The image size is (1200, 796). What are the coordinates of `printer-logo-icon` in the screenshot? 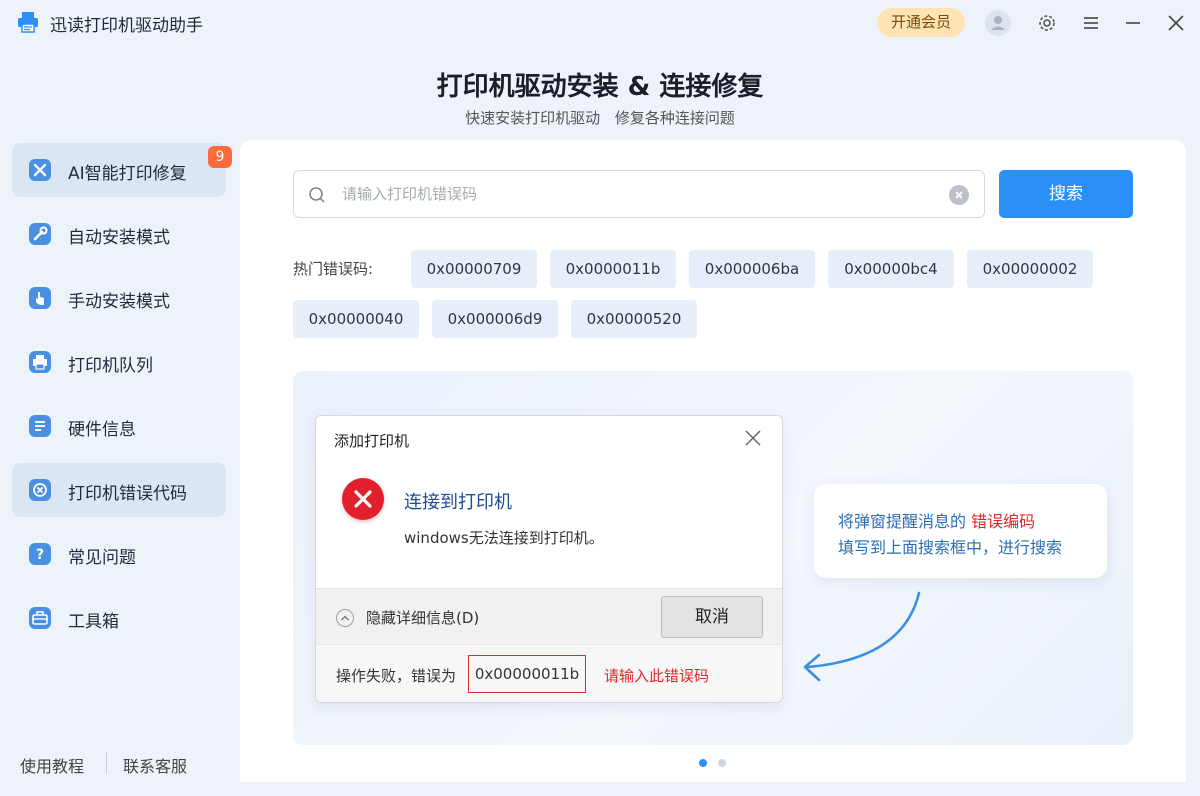 It's located at (28, 22).